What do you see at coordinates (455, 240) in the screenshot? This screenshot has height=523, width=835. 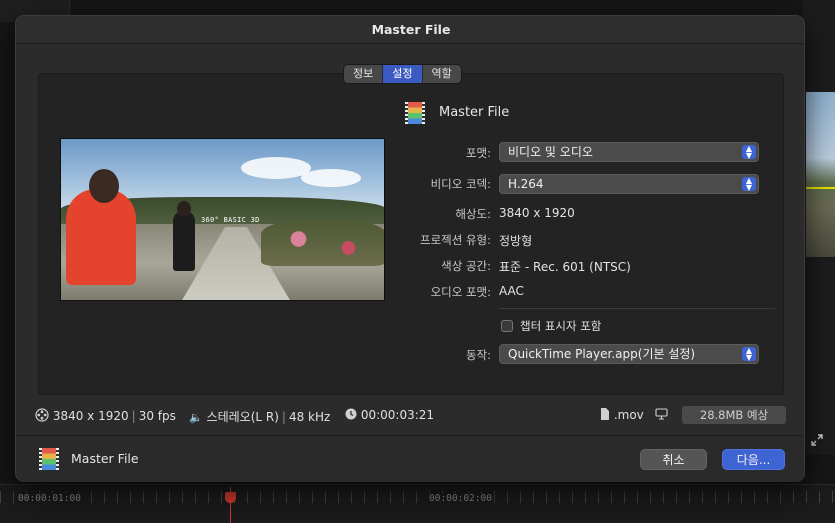 I see `projection-label: 프로젝션 유형:` at bounding box center [455, 240].